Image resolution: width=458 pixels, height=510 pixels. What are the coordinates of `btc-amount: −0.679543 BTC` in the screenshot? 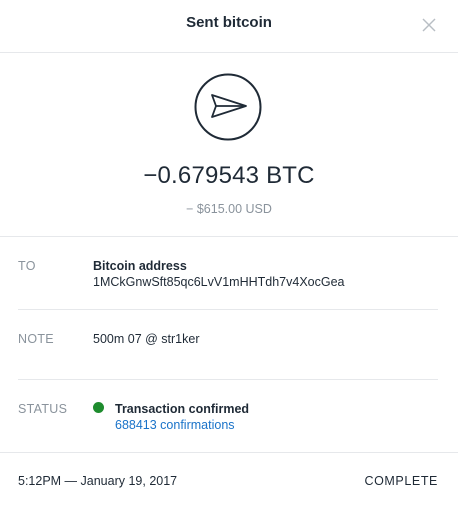 It's located at (229, 175).